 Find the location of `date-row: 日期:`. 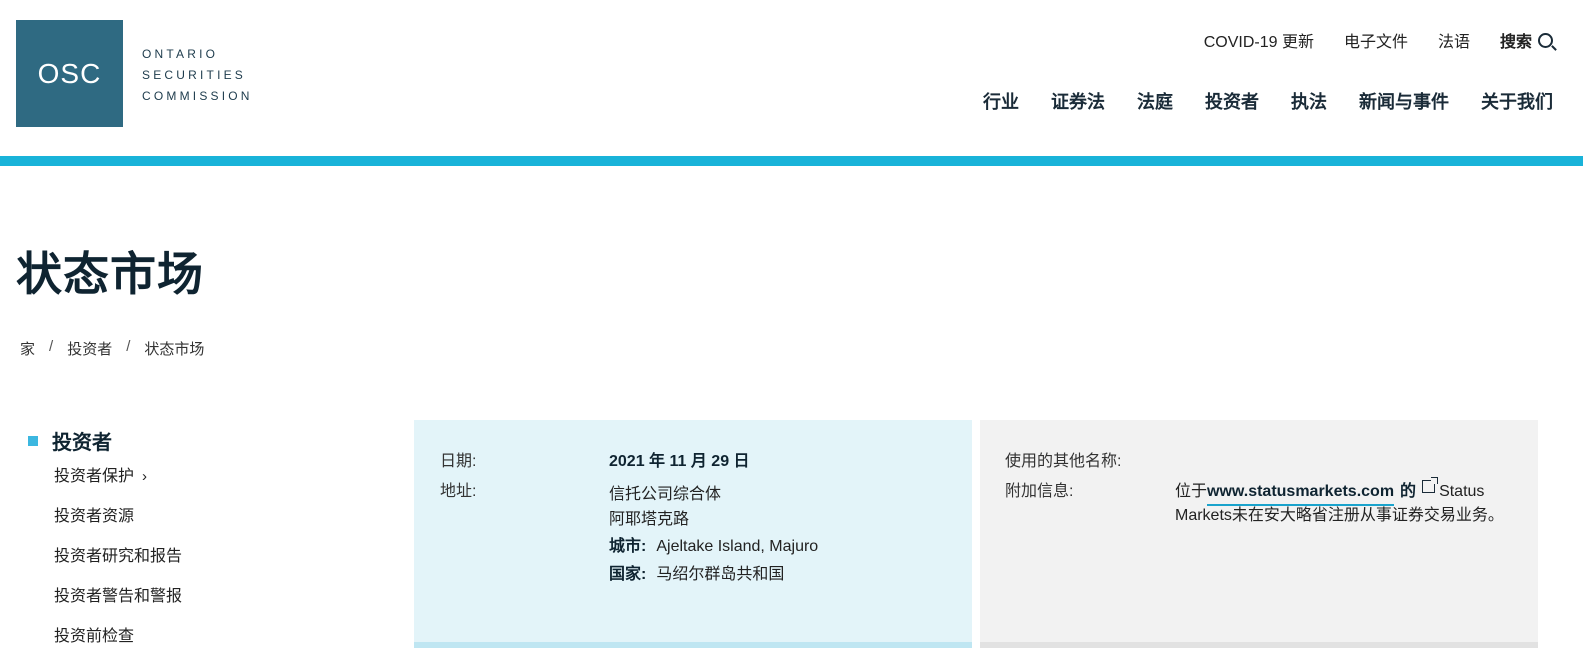

date-row: 日期: is located at coordinates (458, 462).